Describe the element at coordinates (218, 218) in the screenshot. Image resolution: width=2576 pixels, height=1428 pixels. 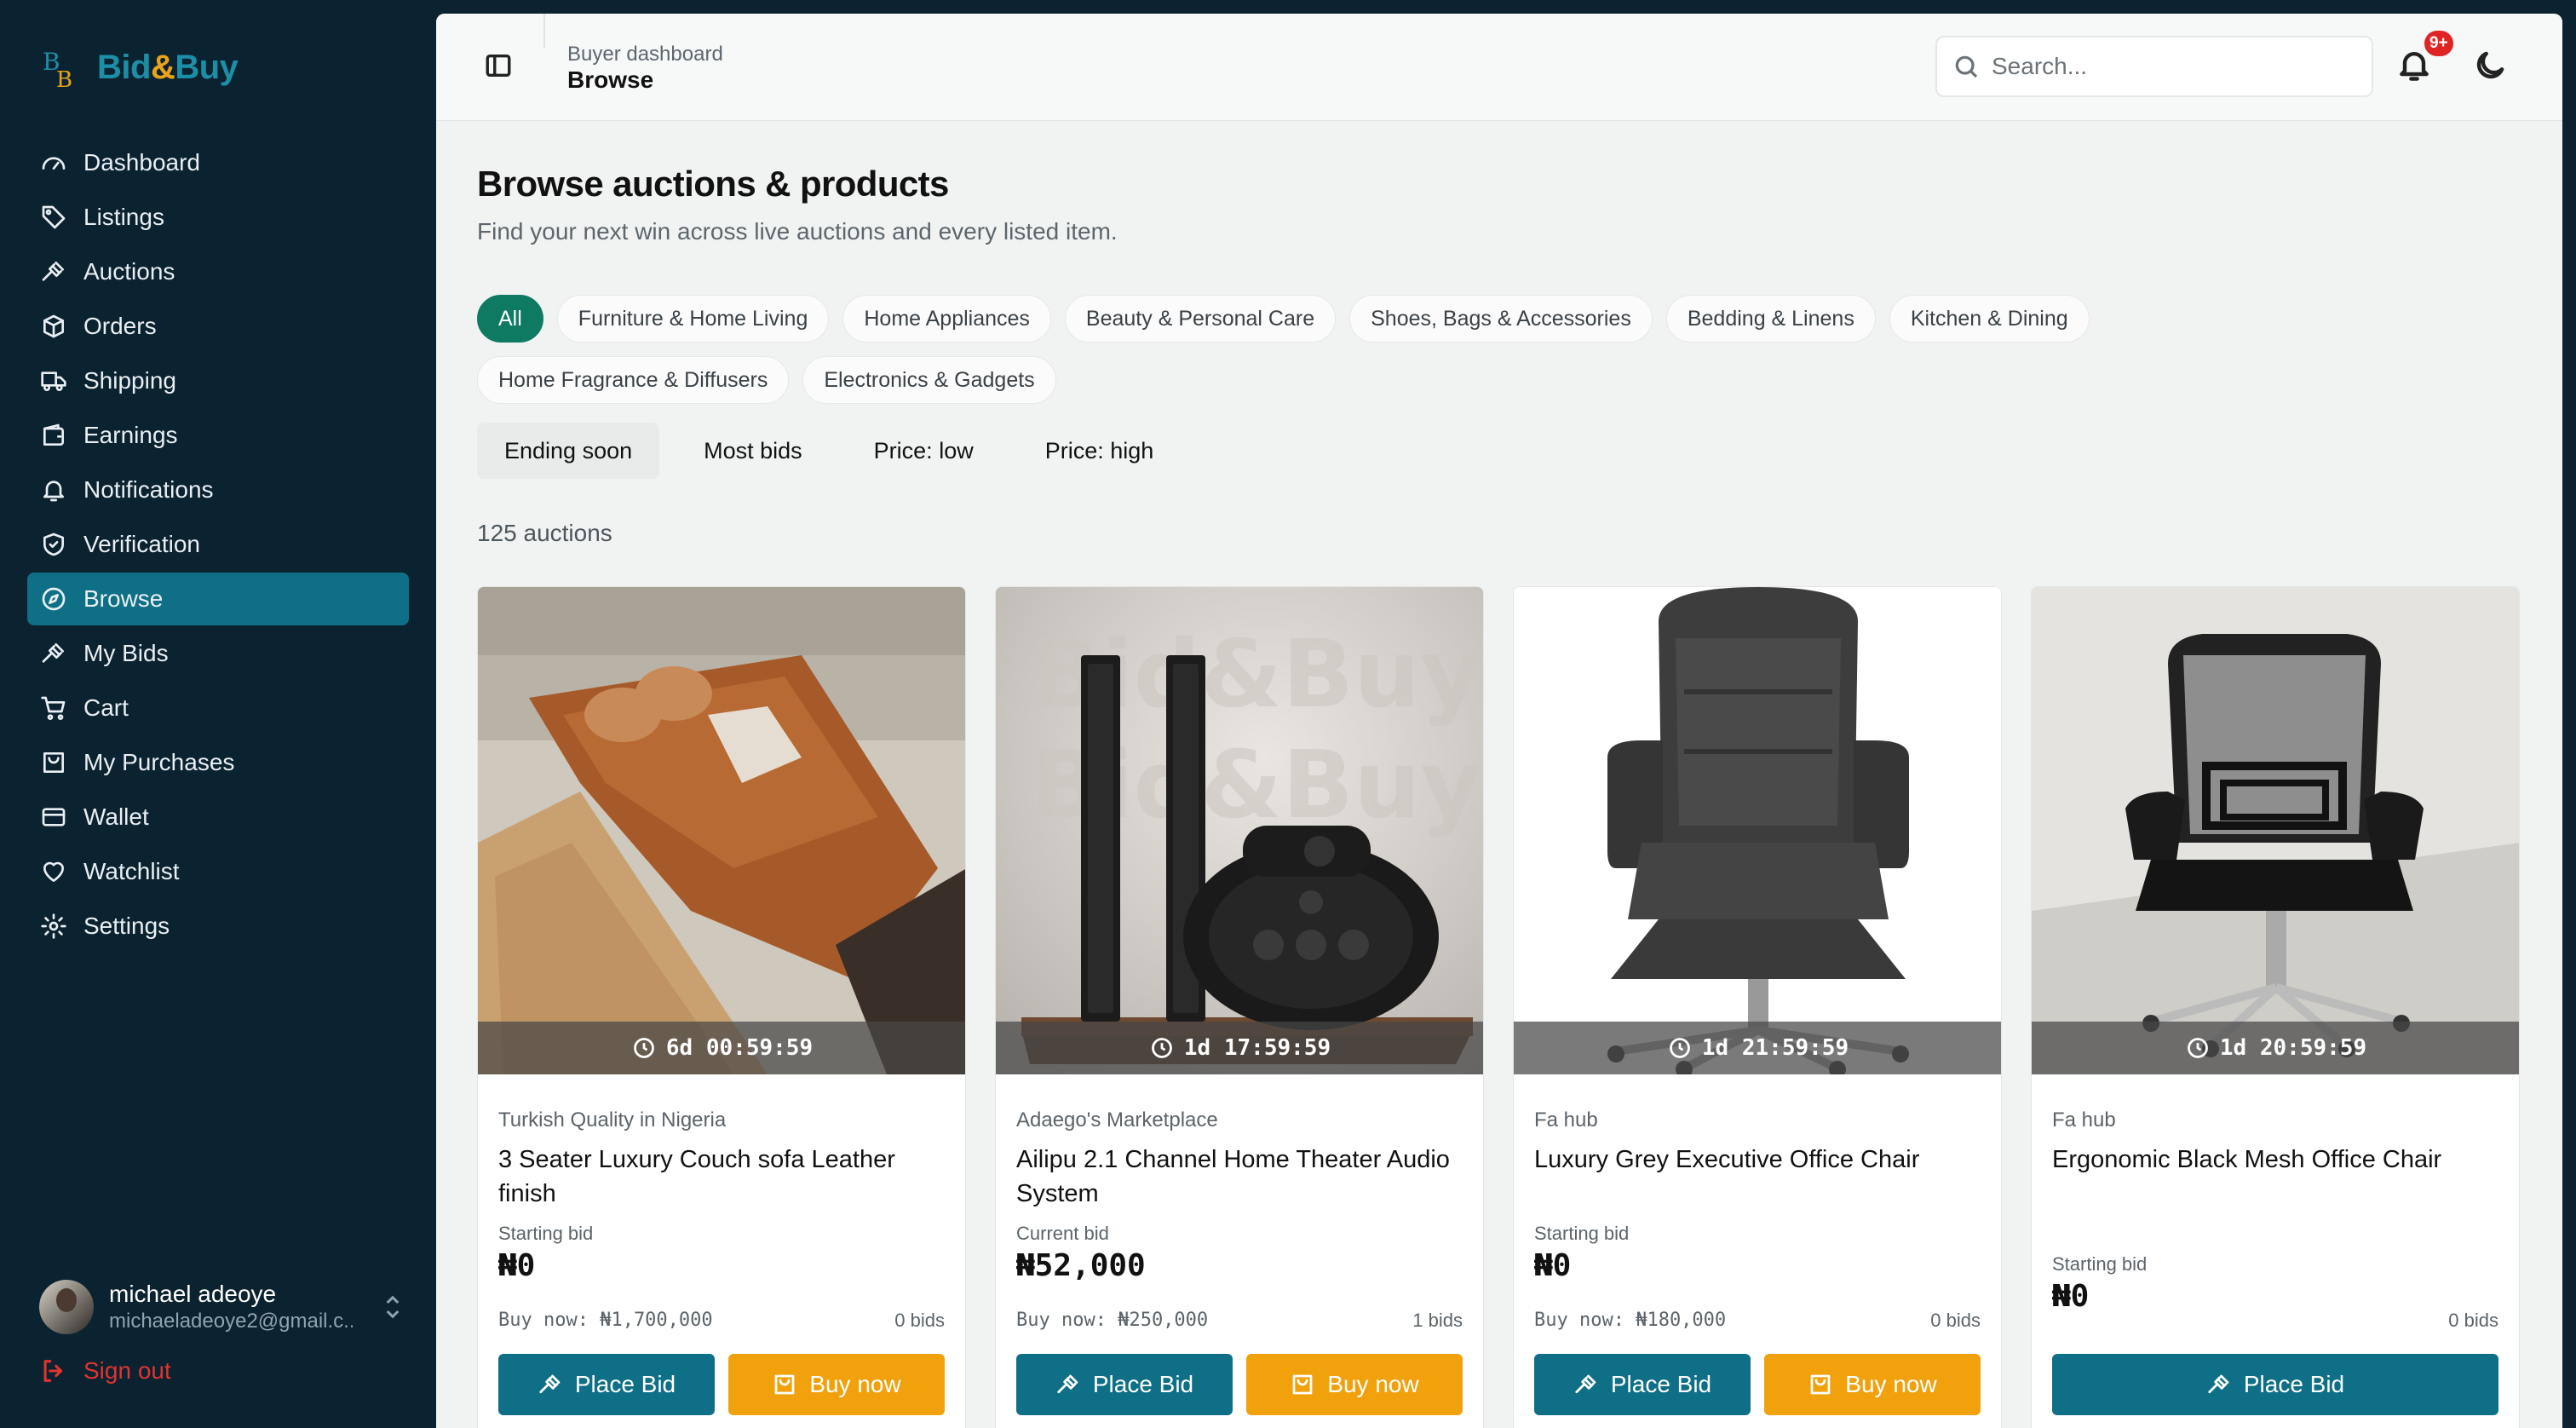
I see `sidebar-item-listings: Listings` at that location.